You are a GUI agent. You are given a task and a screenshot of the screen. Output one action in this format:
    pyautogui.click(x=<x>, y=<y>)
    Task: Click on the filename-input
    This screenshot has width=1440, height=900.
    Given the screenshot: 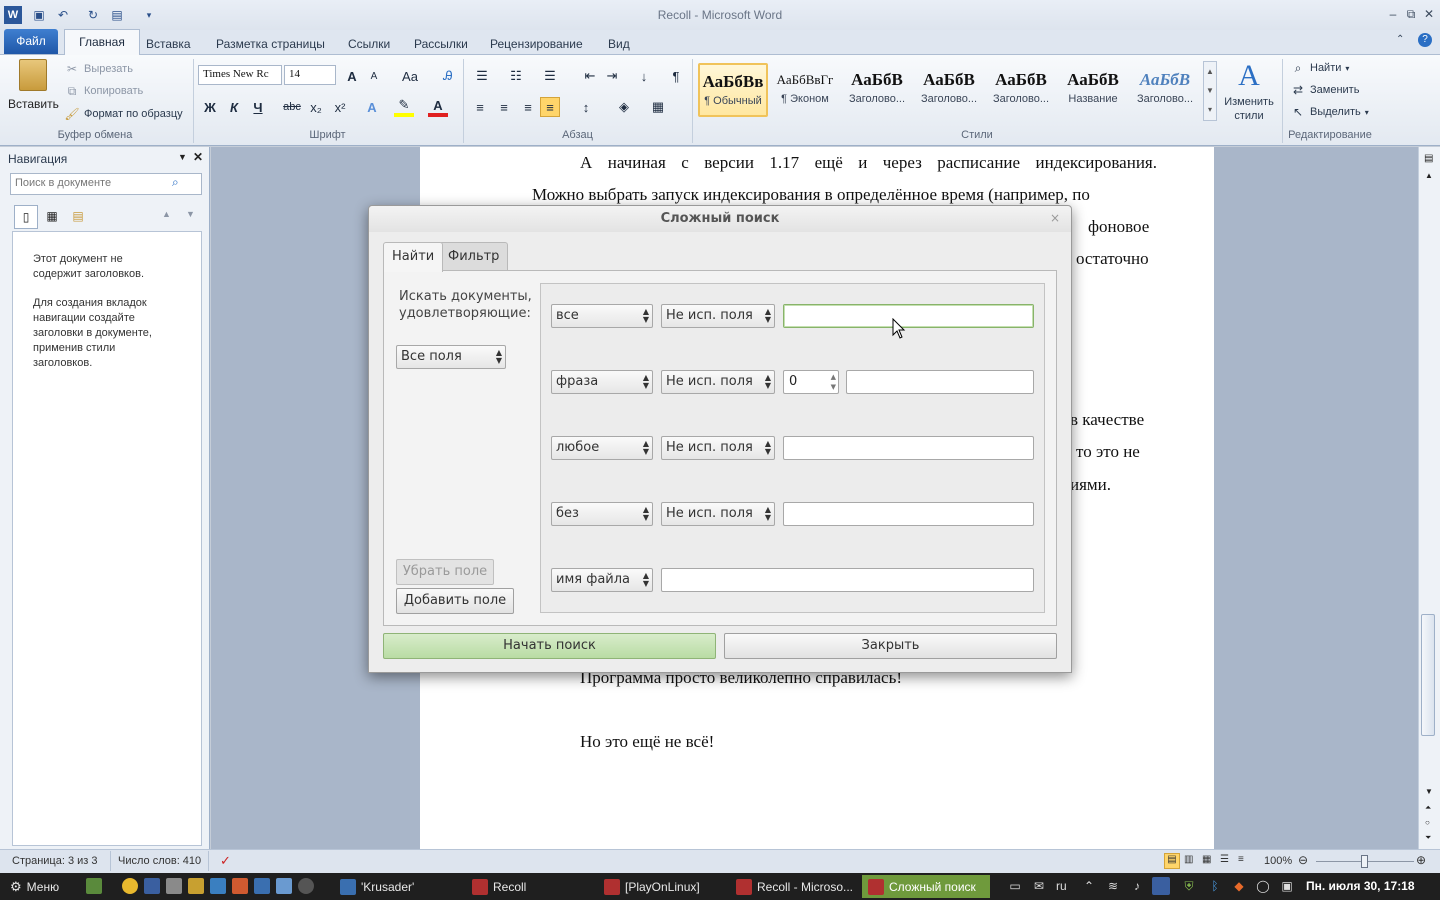 What is the action you would take?
    pyautogui.click(x=847, y=580)
    